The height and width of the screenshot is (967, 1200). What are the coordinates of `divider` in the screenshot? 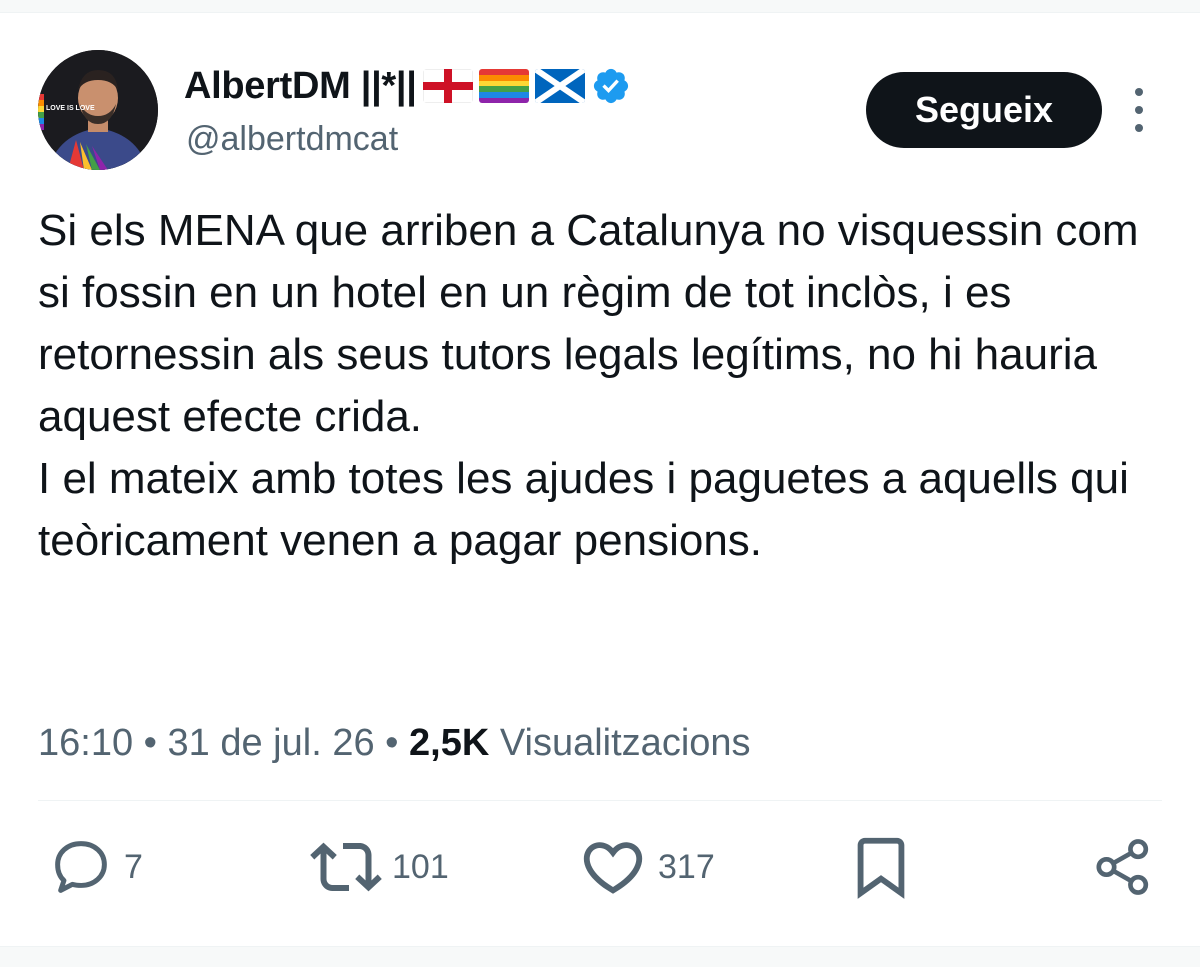 It's located at (600, 800).